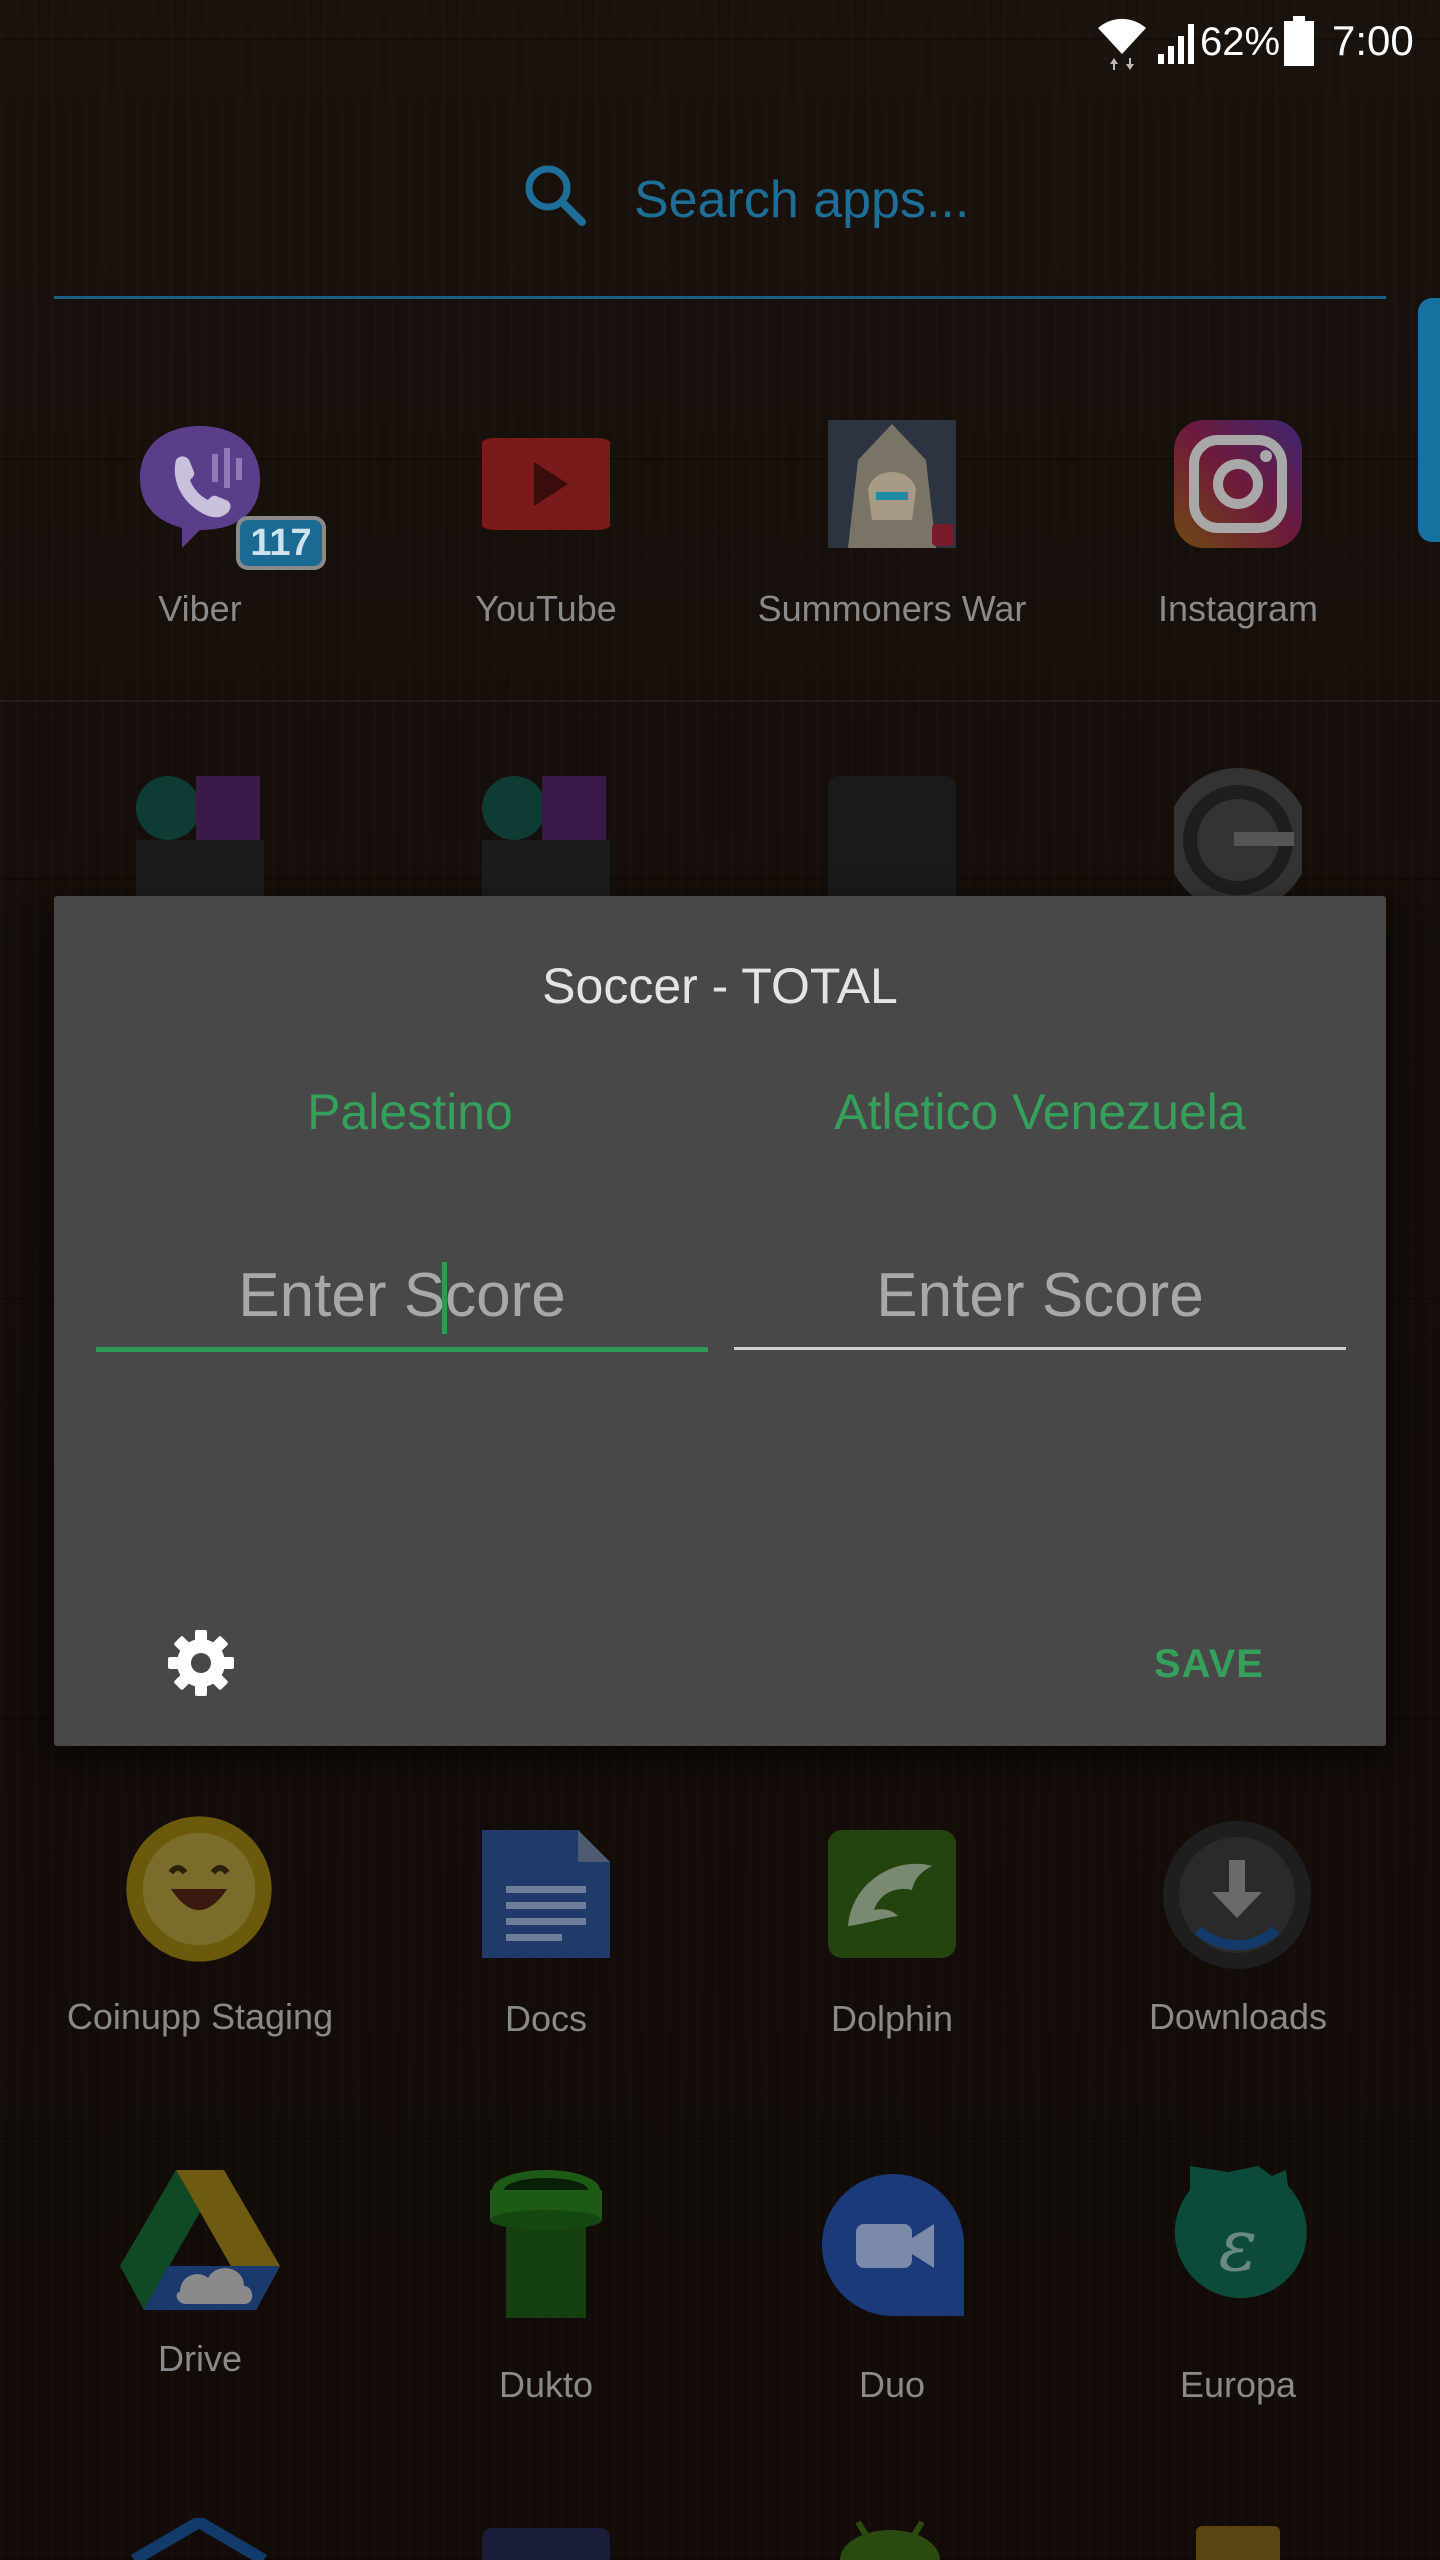 This screenshot has height=2560, width=1440. What do you see at coordinates (1209, 1664) in the screenshot?
I see `save-button: SAVE` at bounding box center [1209, 1664].